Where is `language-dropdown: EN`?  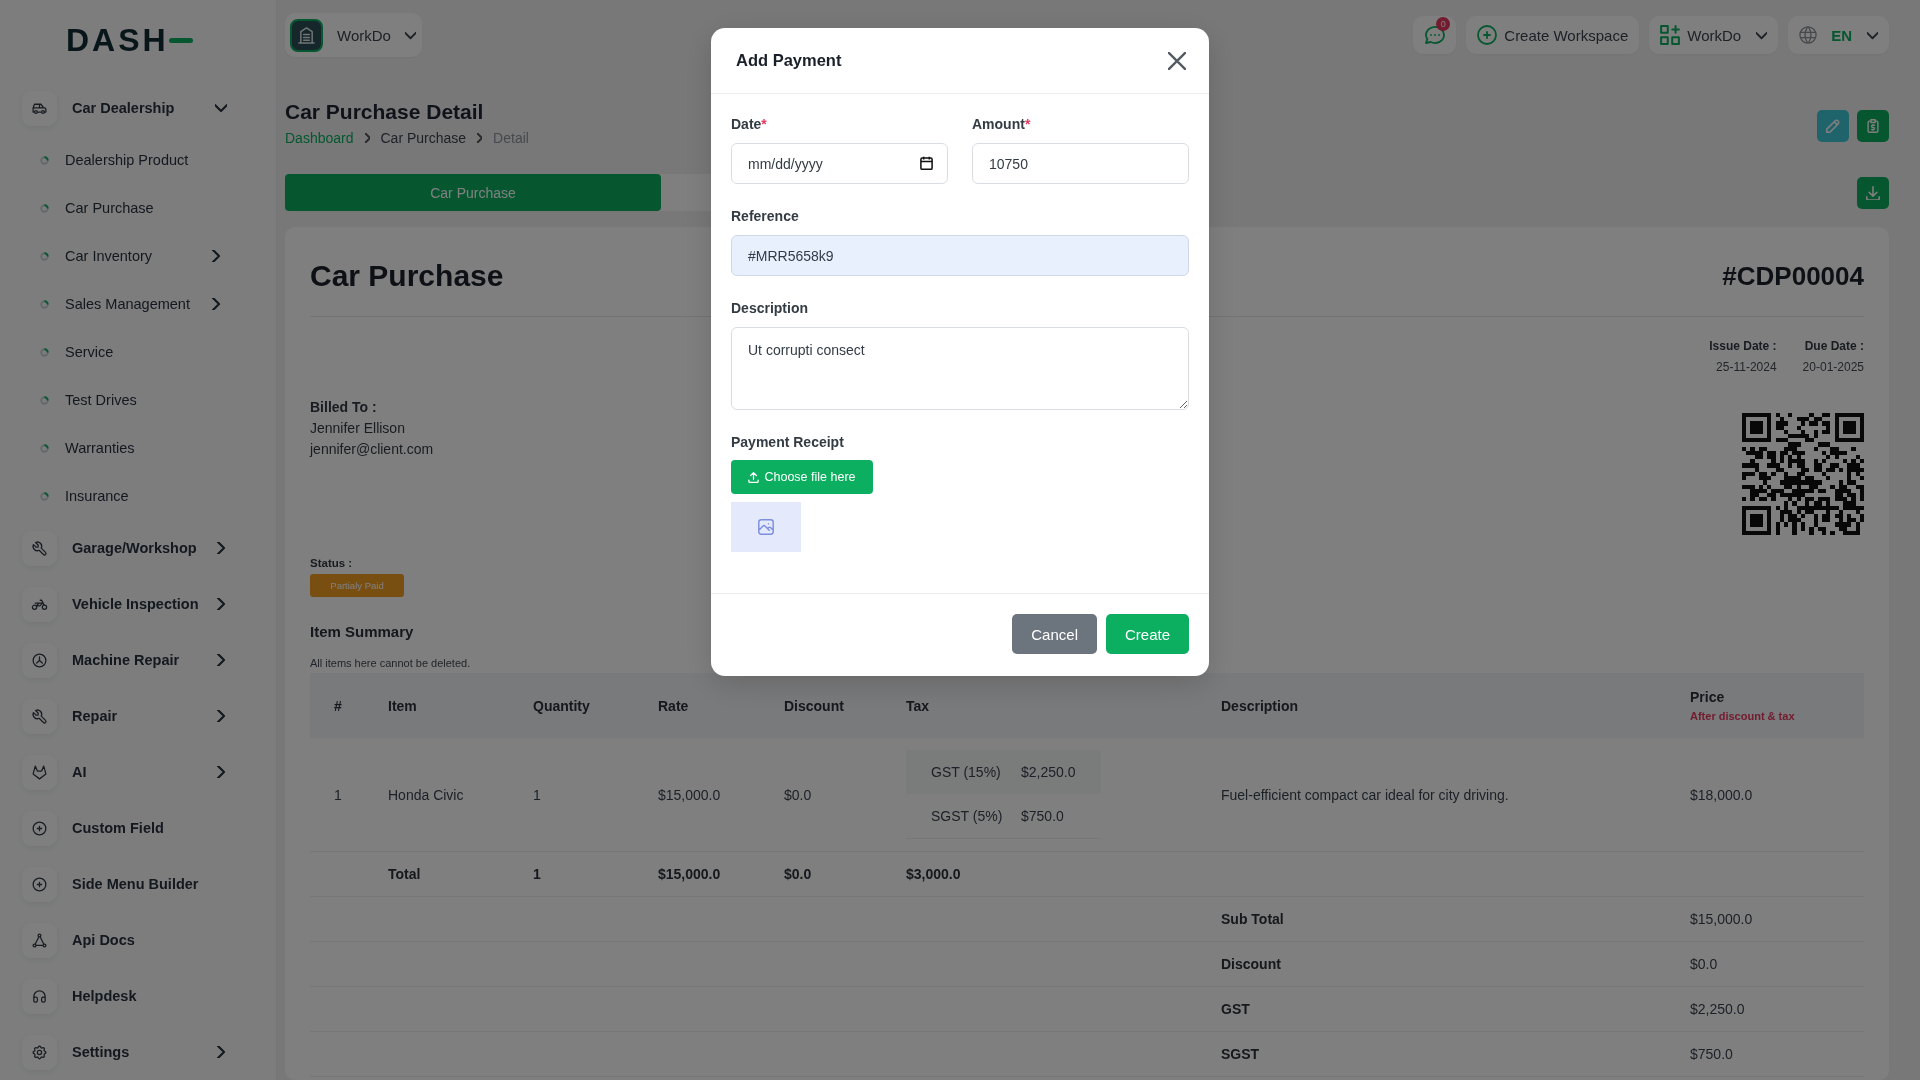
language-dropdown: EN is located at coordinates (1838, 35).